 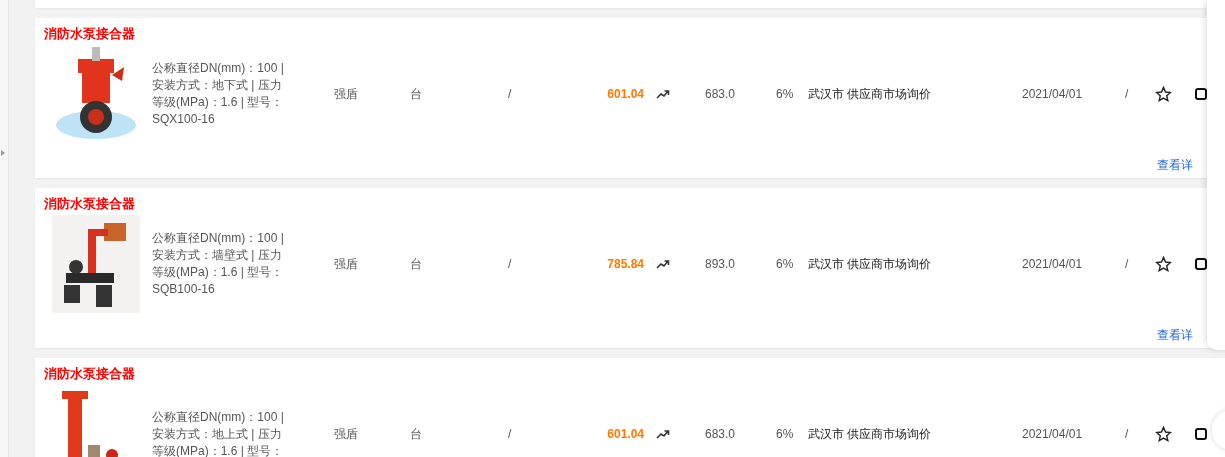 What do you see at coordinates (218, 94) in the screenshot?
I see `product-specs: 公称直径DN(mm)：100 | 安装方式：地下式 | 压力等级(MPa)：1.6 | 型号：SQX100-16` at bounding box center [218, 94].